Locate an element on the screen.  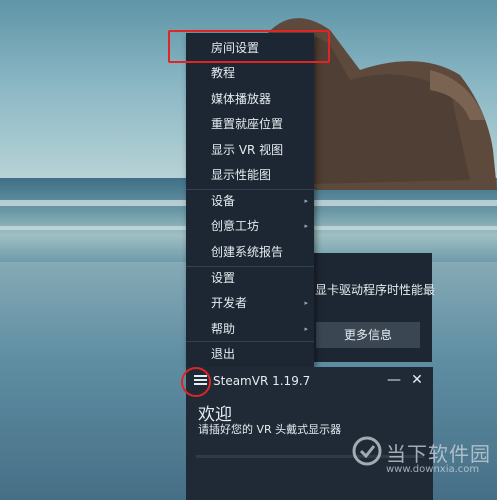
menu-item-settings: 设置 is located at coordinates (250, 278).